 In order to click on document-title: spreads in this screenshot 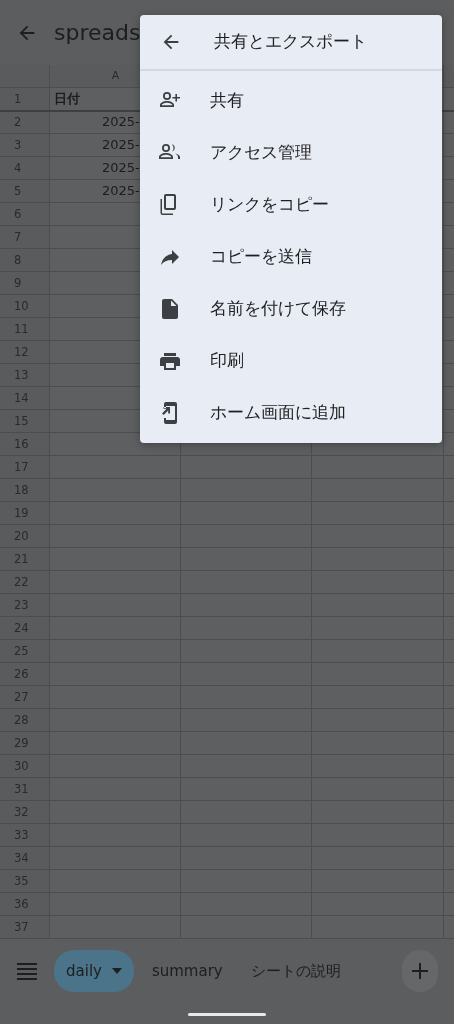, I will do `click(97, 33)`.